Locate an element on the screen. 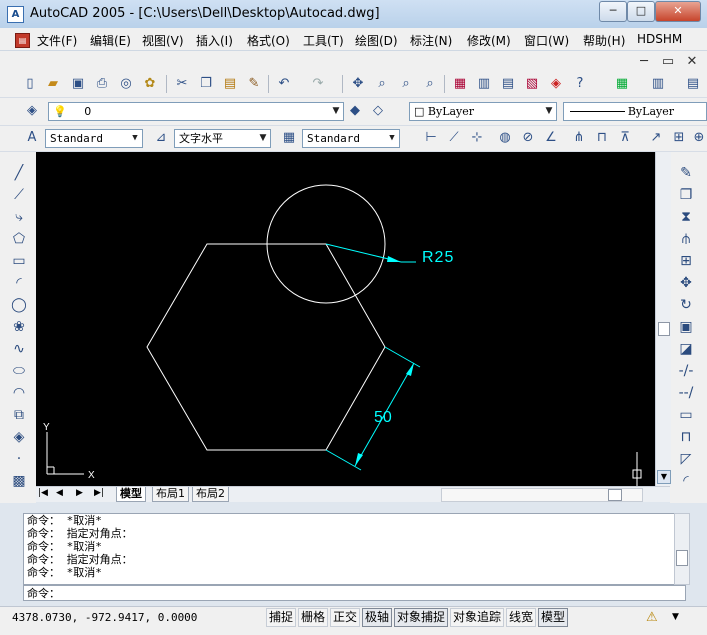 The width and height of the screenshot is (707, 635). close-button: ✕ is located at coordinates (678, 11).